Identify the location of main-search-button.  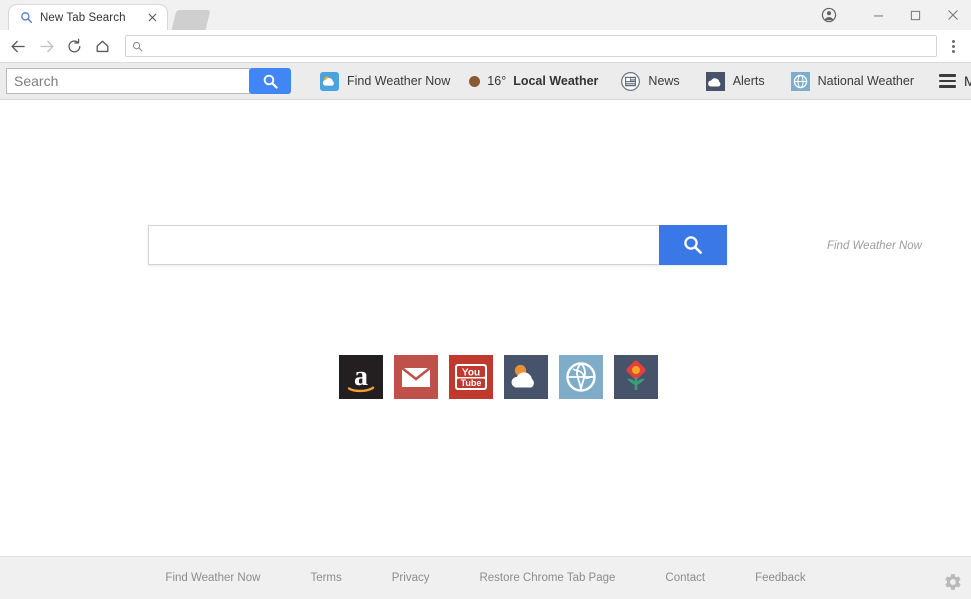
(693, 245).